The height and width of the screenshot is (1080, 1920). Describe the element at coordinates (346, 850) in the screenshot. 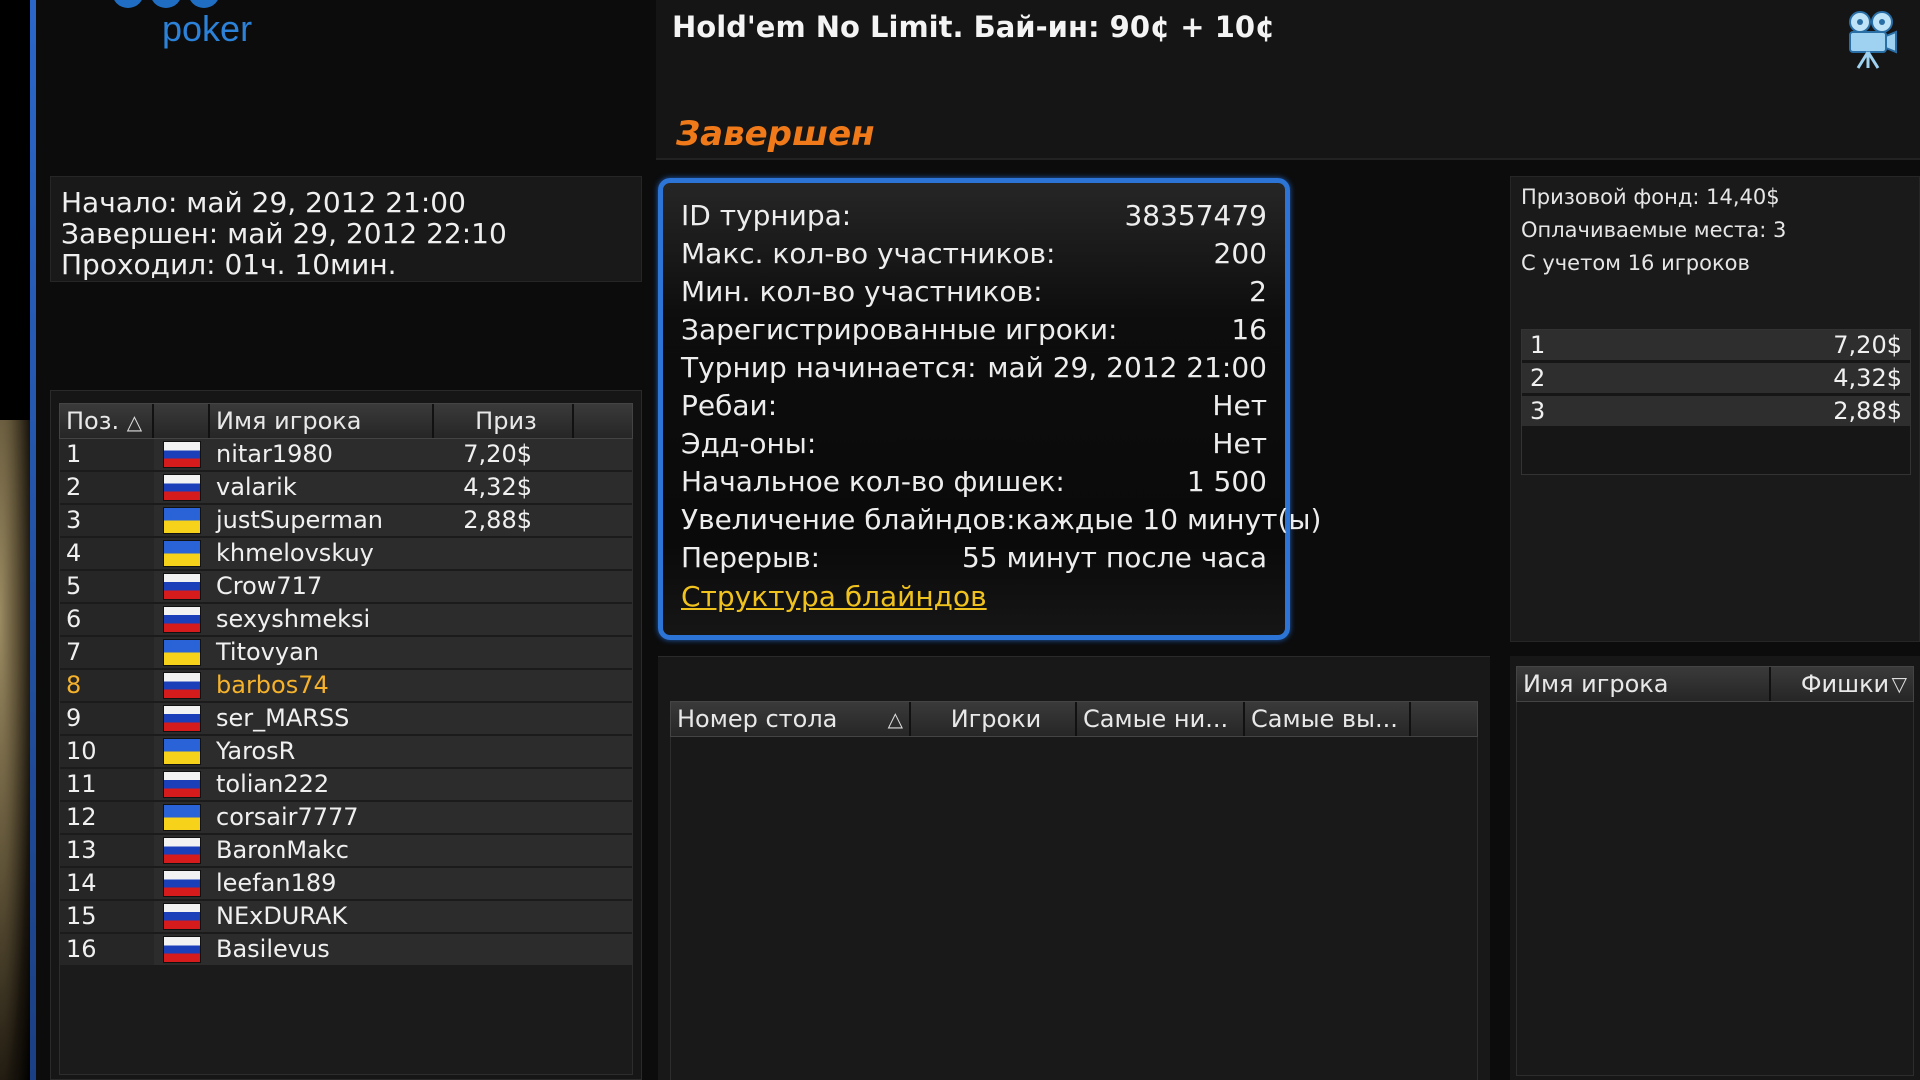

I see `player-row: 13 BaronMakc` at that location.